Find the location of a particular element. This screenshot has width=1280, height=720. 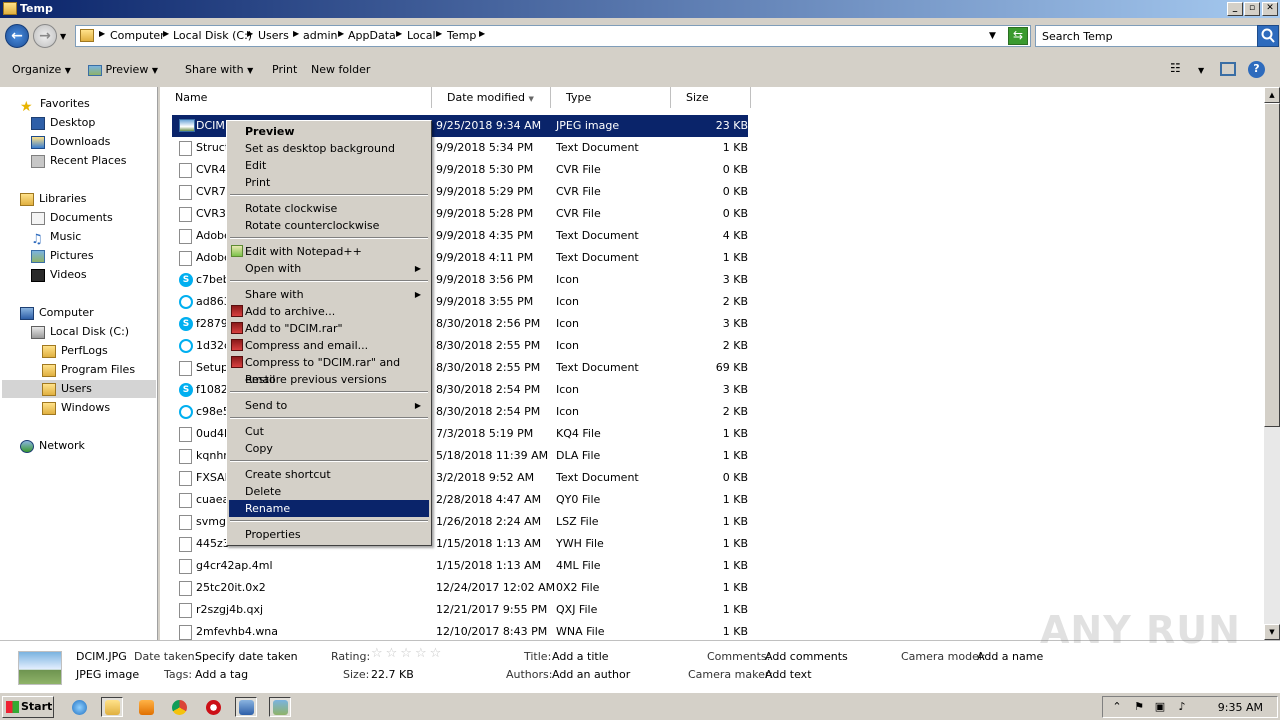

back-button: ← is located at coordinates (17, 36).